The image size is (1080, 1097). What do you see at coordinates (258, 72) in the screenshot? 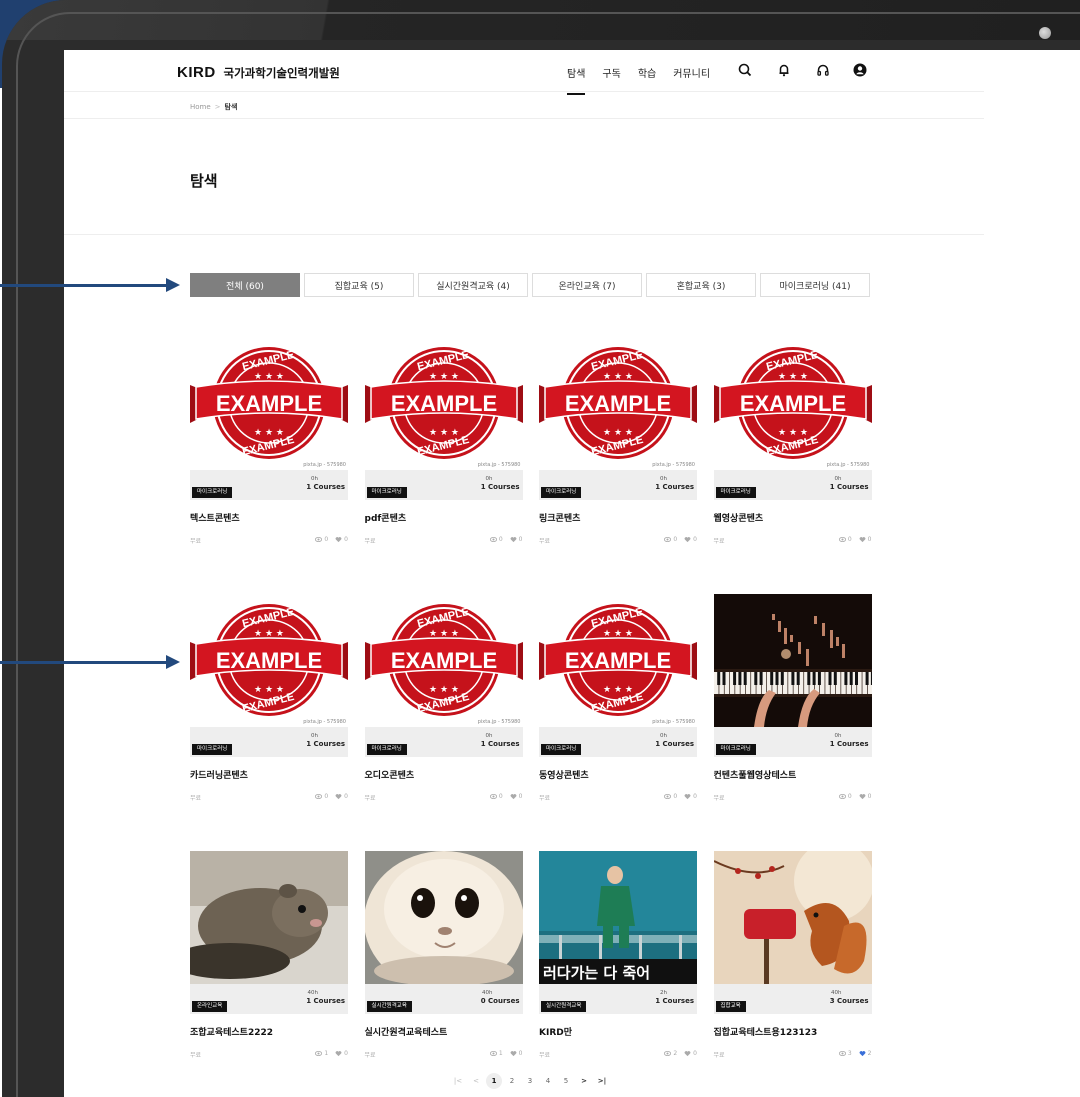
I see `site-logo: KIRD 국가과학기술인력개발원` at bounding box center [258, 72].